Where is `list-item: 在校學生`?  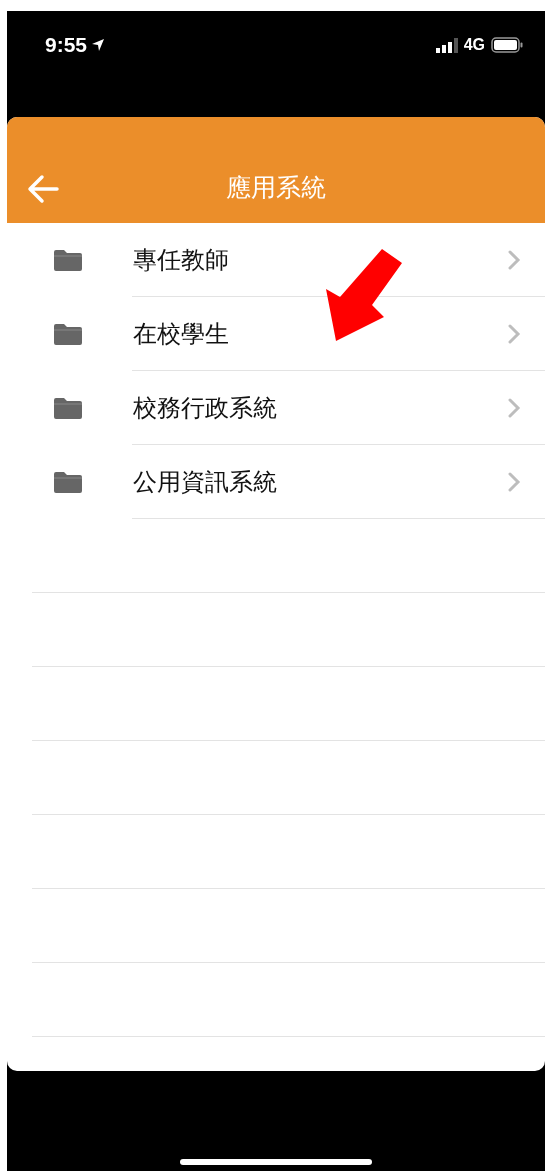 list-item: 在校學生 is located at coordinates (181, 334).